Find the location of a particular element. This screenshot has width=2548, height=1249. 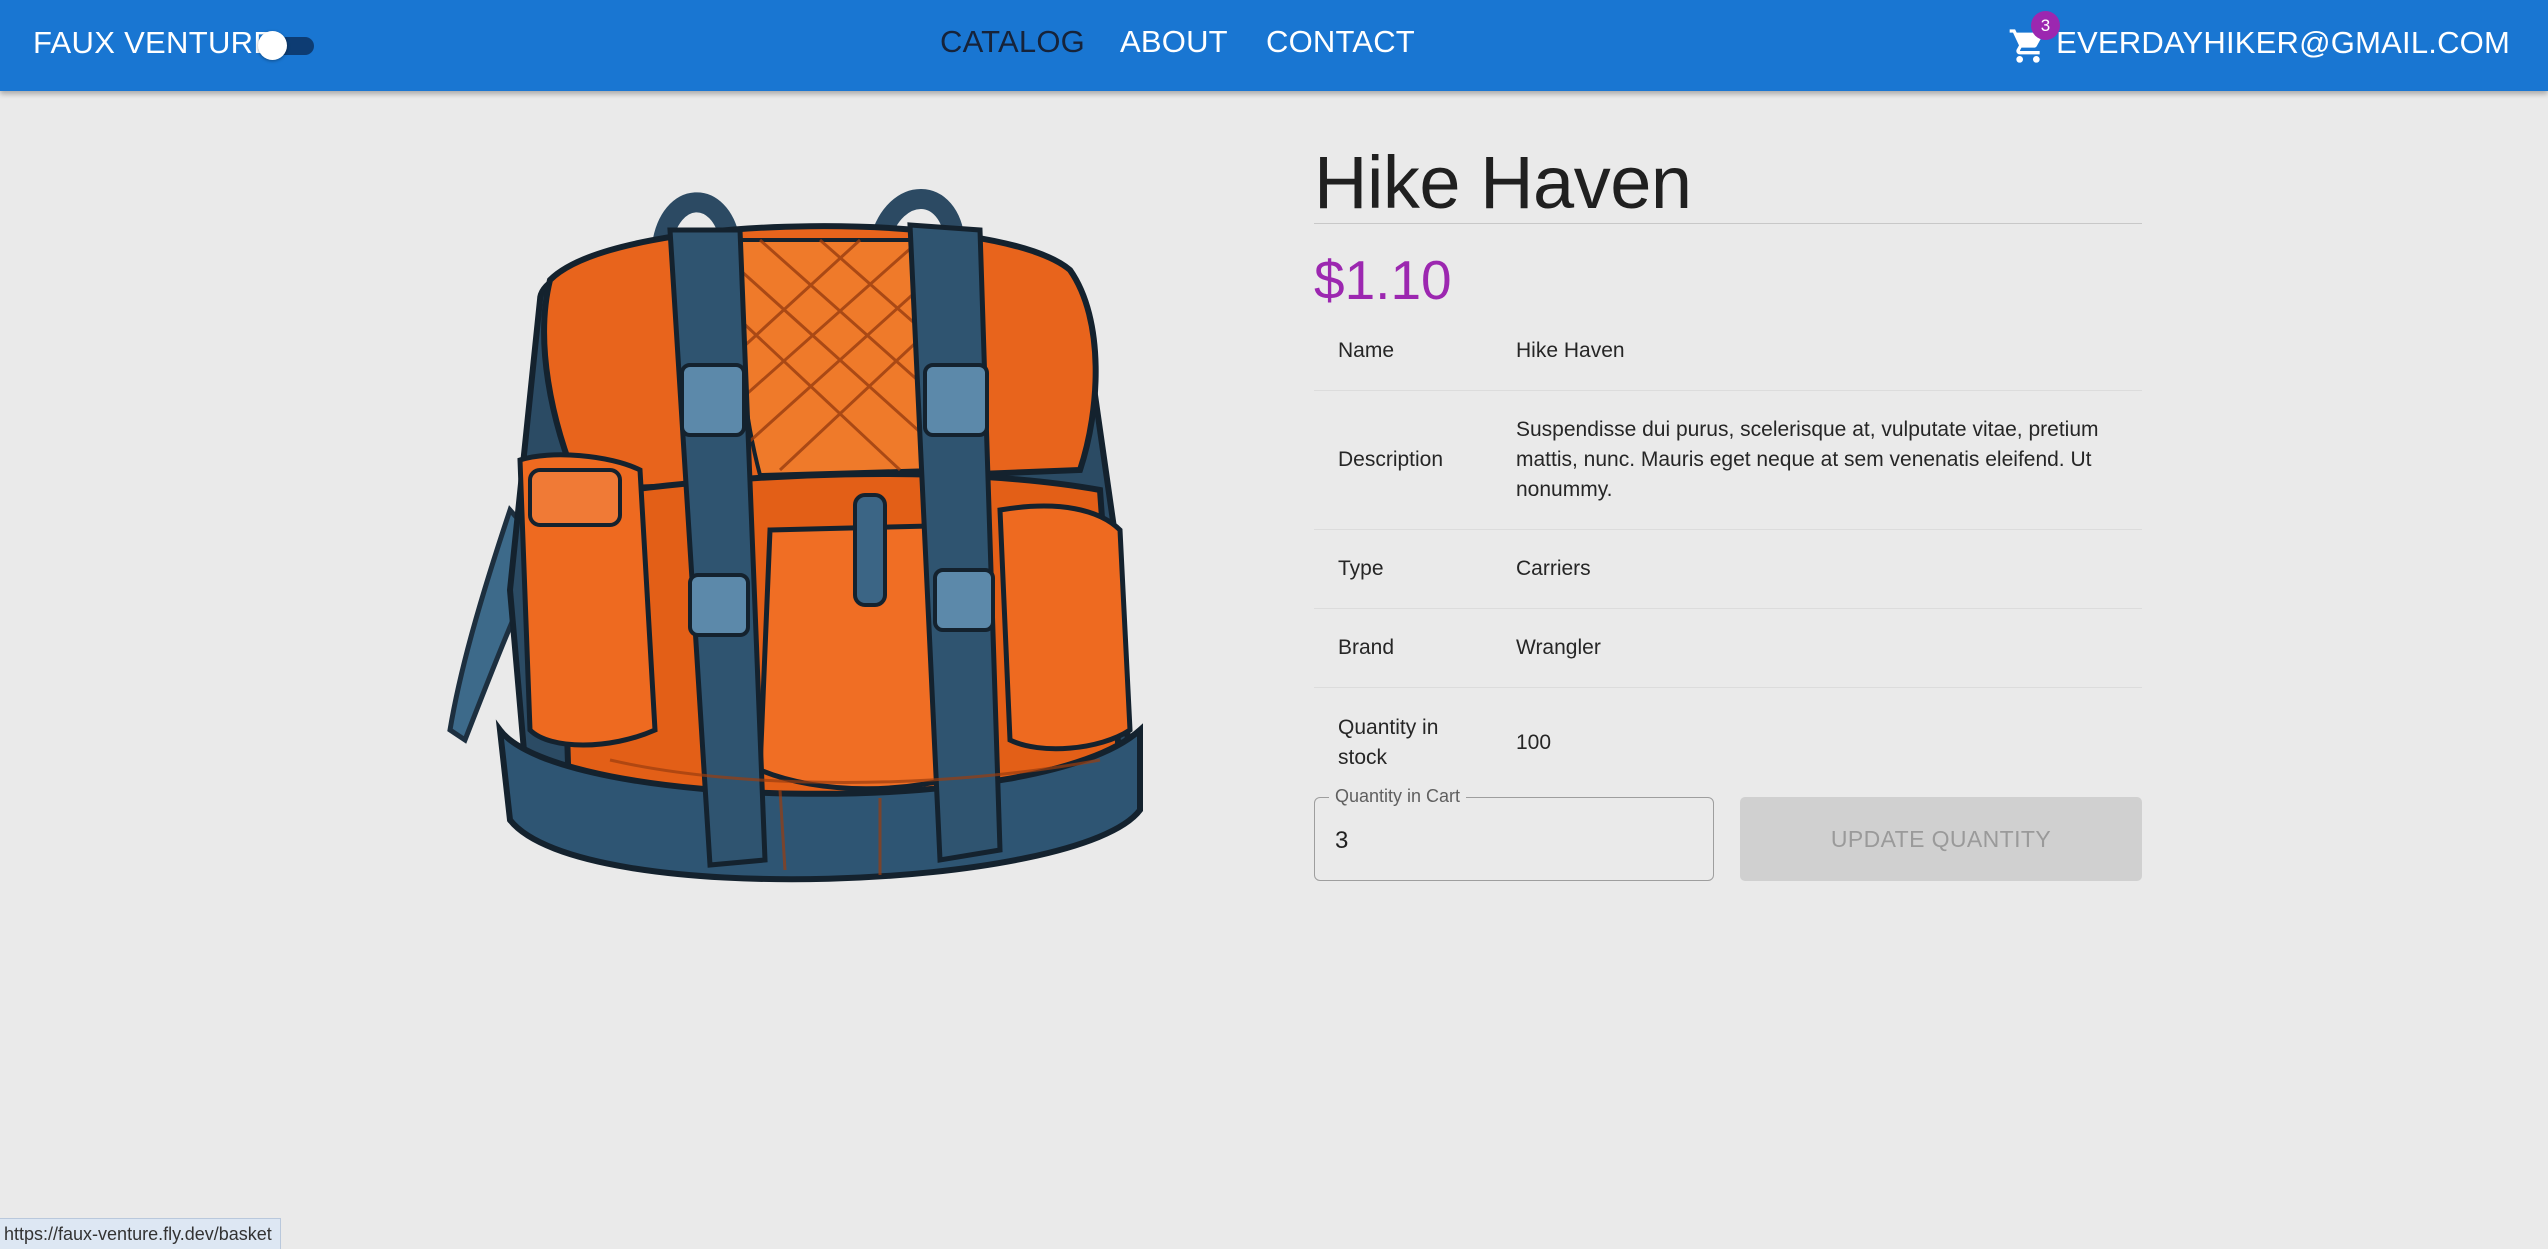

update-quantity-button: UPDATE QUANTITY is located at coordinates (1941, 839).